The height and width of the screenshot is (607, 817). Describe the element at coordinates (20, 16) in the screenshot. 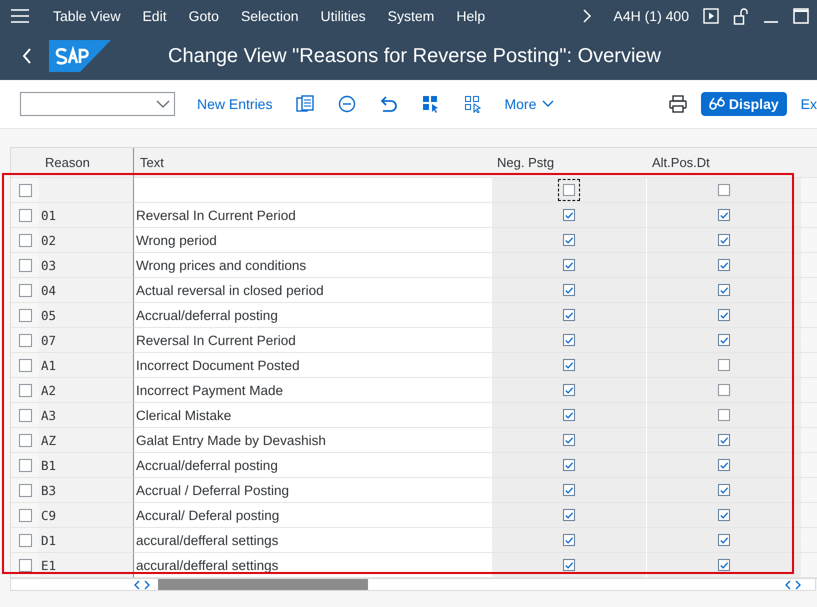

I see `menu-icon` at that location.